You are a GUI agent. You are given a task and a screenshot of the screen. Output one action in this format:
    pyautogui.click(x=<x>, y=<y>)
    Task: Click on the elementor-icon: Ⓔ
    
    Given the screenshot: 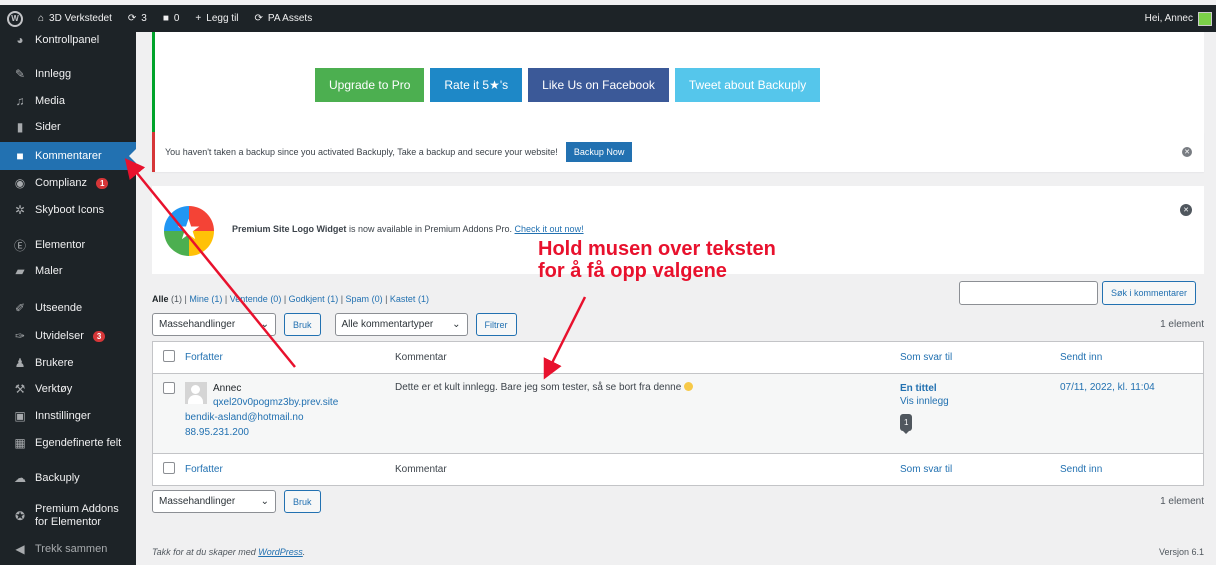 What is the action you would take?
    pyautogui.click(x=19, y=245)
    